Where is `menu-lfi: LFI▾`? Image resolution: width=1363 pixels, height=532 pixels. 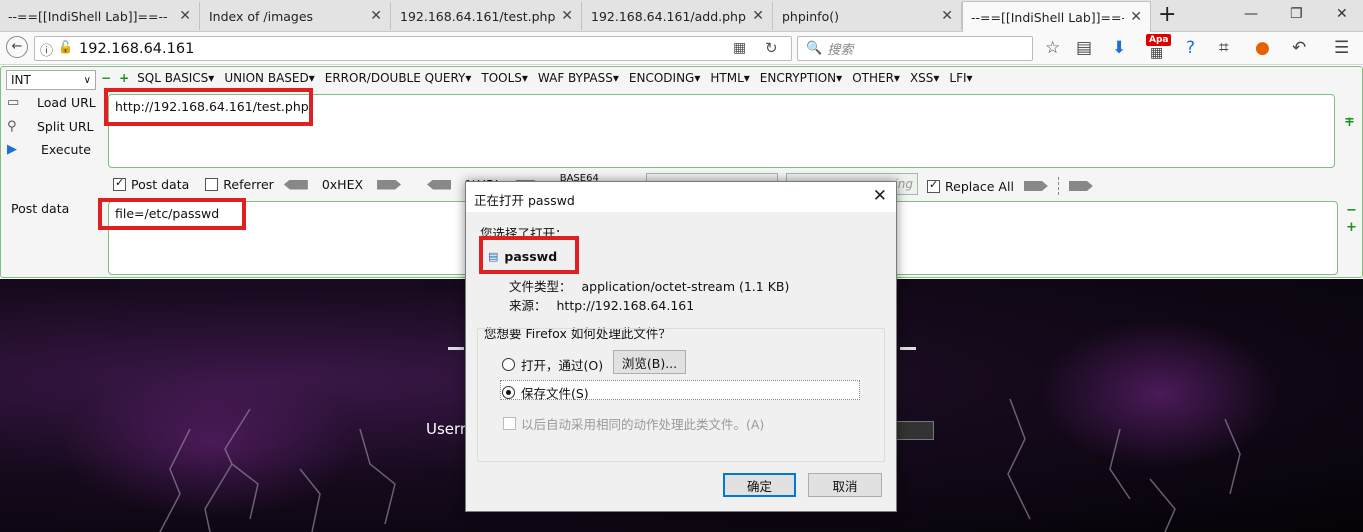
menu-lfi: LFI▾ is located at coordinates (960, 78).